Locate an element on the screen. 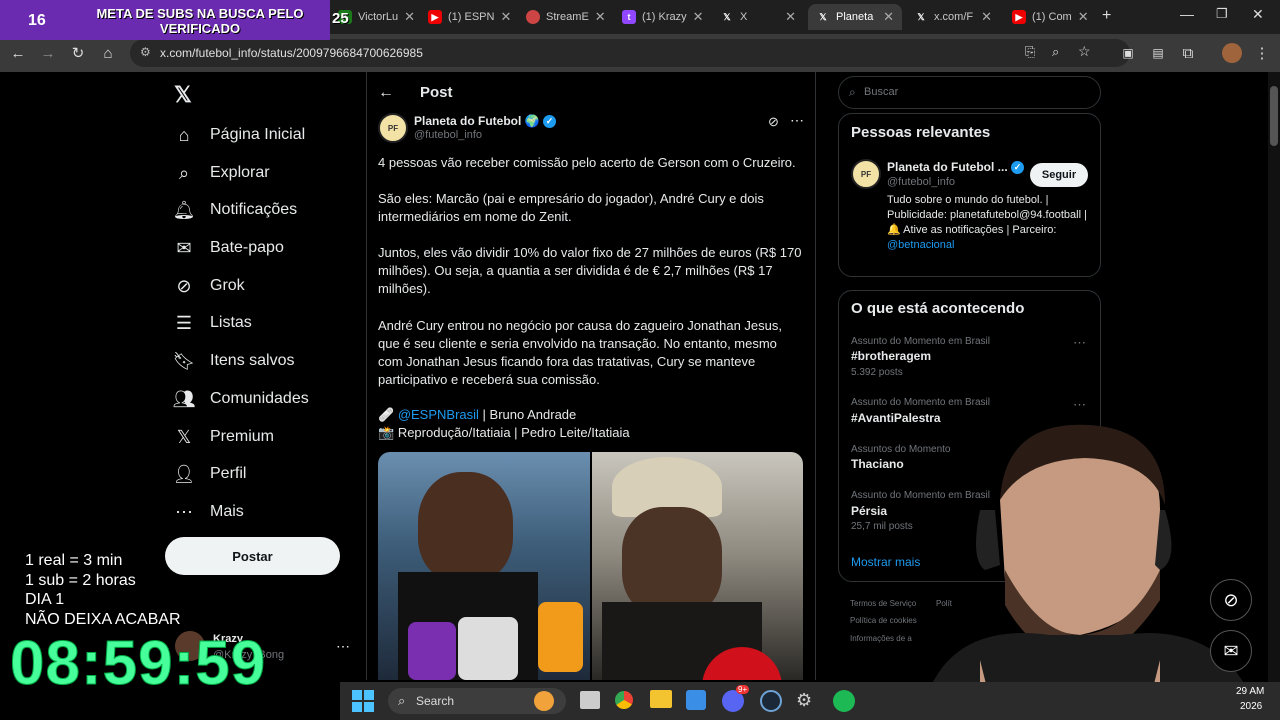 The width and height of the screenshot is (1280, 720). task-view-icon is located at coordinates (590, 700).